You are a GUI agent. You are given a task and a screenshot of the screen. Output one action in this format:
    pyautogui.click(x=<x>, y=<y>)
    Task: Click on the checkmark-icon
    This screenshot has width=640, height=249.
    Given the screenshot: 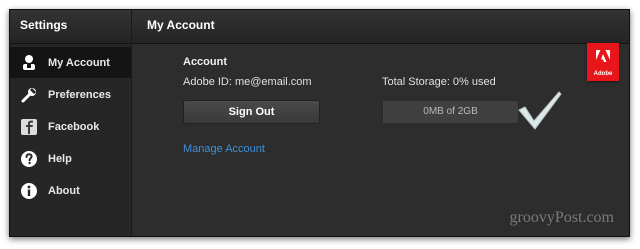 What is the action you would take?
    pyautogui.click(x=540, y=110)
    